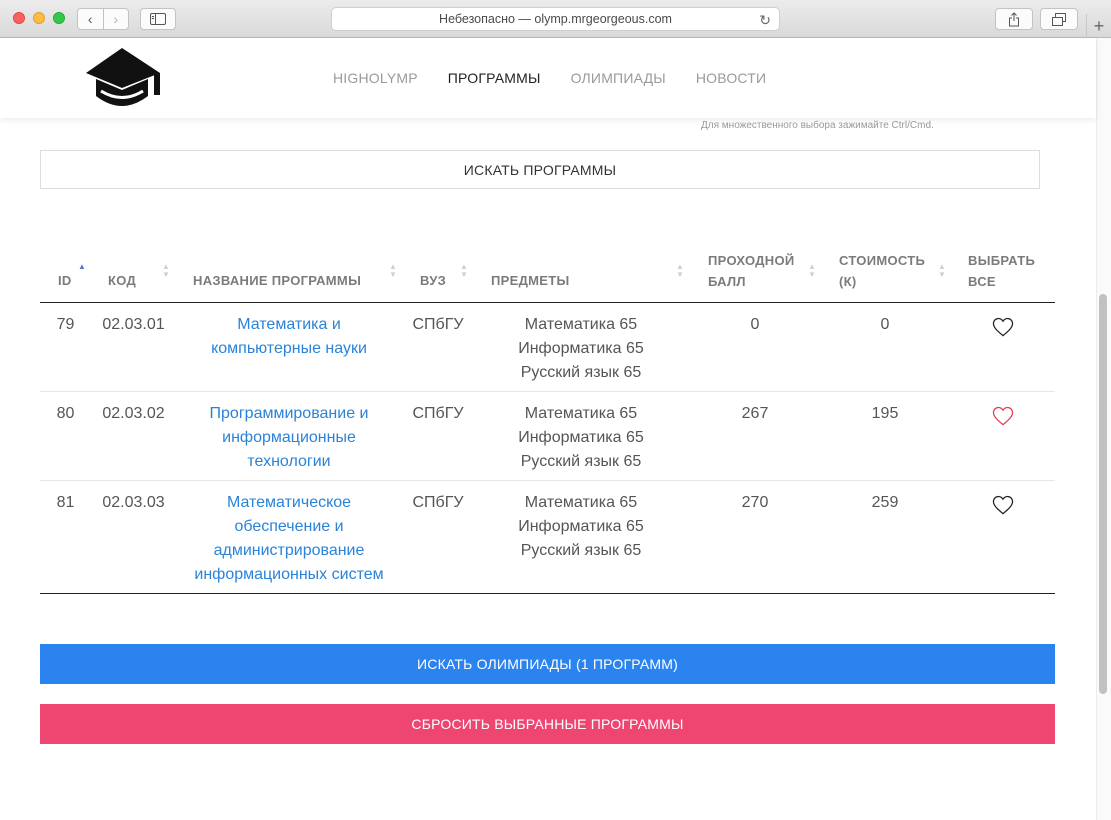 The height and width of the screenshot is (820, 1111). Describe the element at coordinates (731, 78) in the screenshot. I see `menu-item-news: НОВОСТИ` at that location.